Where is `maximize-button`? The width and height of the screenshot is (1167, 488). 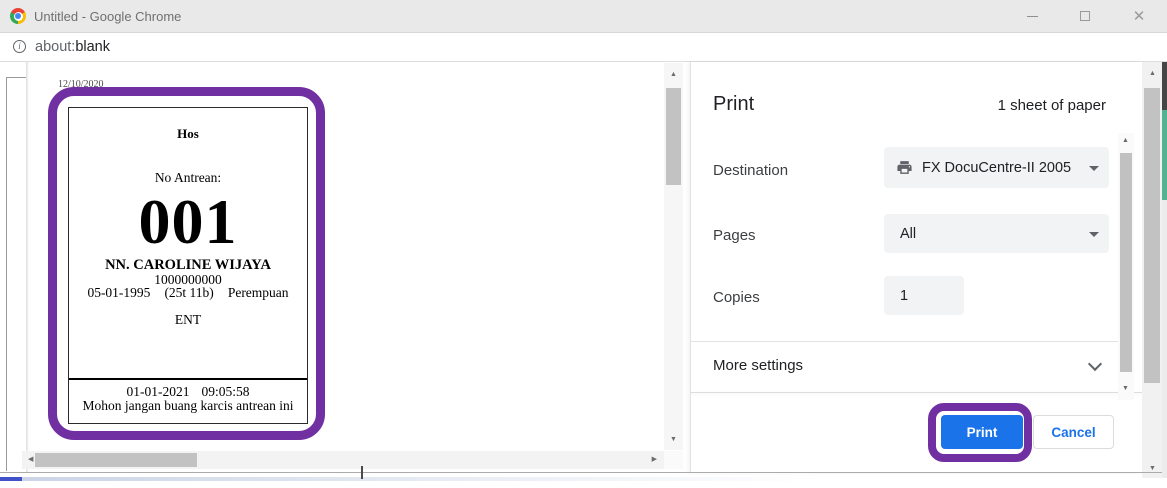 maximize-button is located at coordinates (1085, 16).